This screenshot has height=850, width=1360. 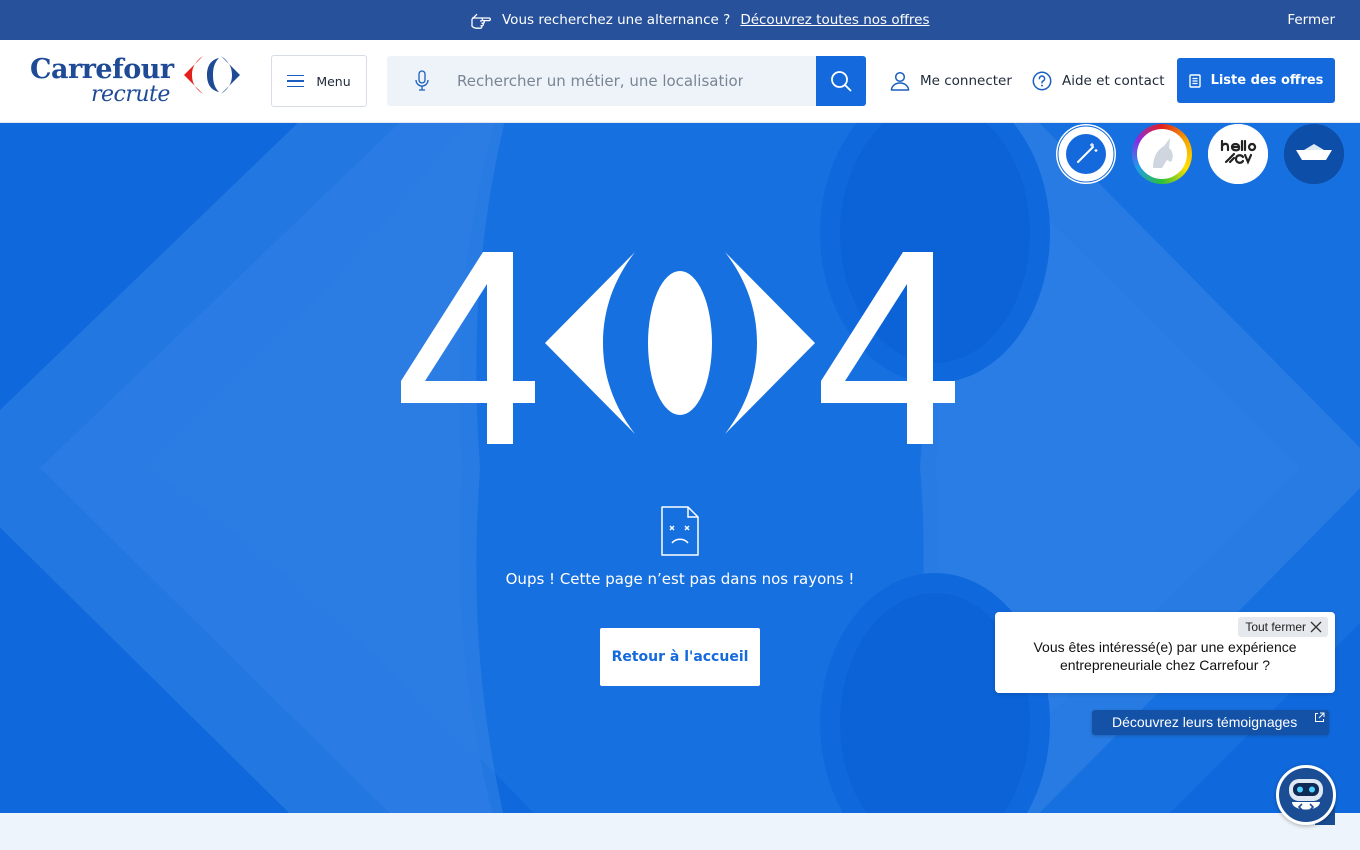 What do you see at coordinates (1194, 80) in the screenshot?
I see `document-list-icon` at bounding box center [1194, 80].